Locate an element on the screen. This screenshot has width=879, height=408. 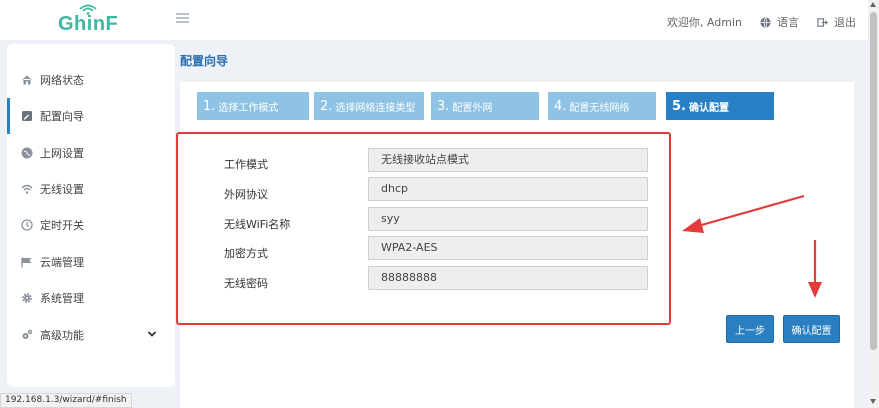
sidebar-item-label: 网络状态 is located at coordinates (62, 80).